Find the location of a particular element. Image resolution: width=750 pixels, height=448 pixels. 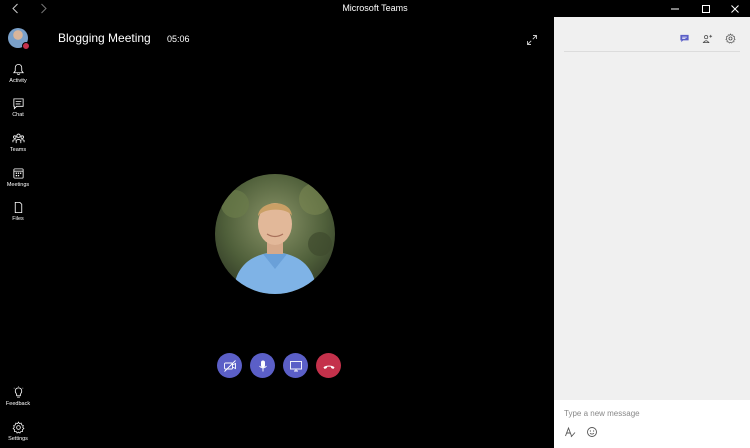

rail-label: Meetings is located at coordinates (18, 185).